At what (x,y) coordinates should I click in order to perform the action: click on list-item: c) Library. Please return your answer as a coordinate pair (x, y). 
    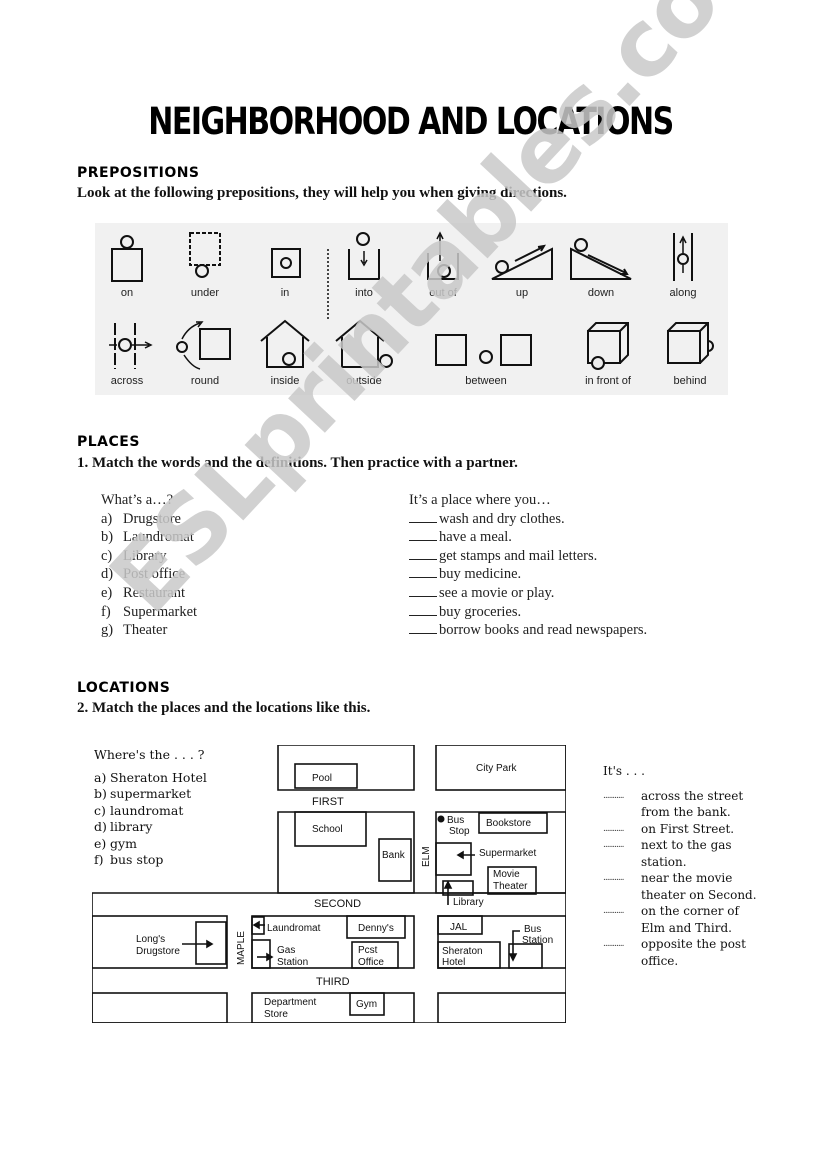
    Looking at the image, I should click on (149, 556).